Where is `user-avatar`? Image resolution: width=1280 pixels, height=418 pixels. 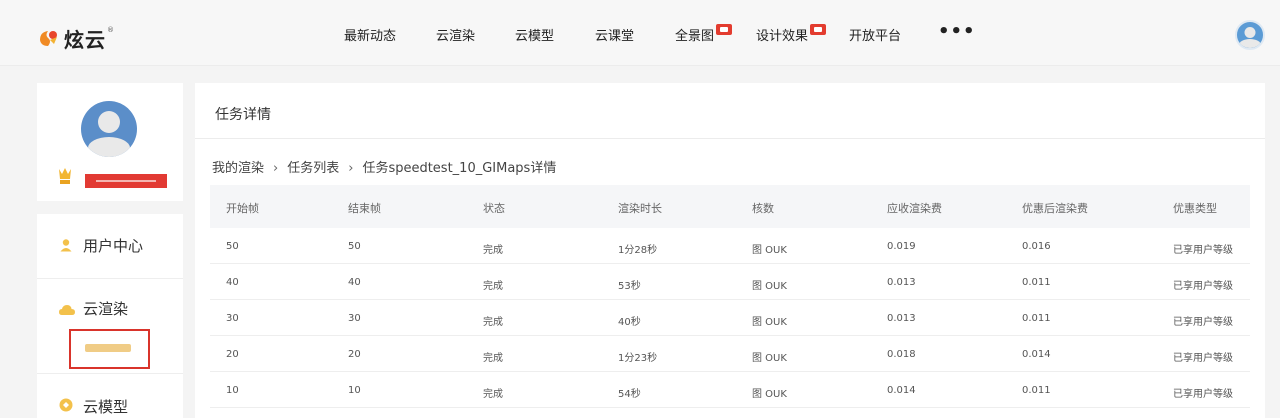 user-avatar is located at coordinates (1250, 35).